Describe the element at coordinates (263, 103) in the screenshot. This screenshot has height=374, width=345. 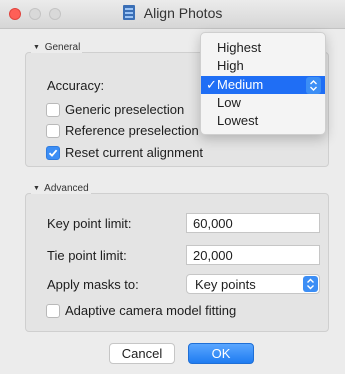
I see `accuracy-option-low: Low` at that location.